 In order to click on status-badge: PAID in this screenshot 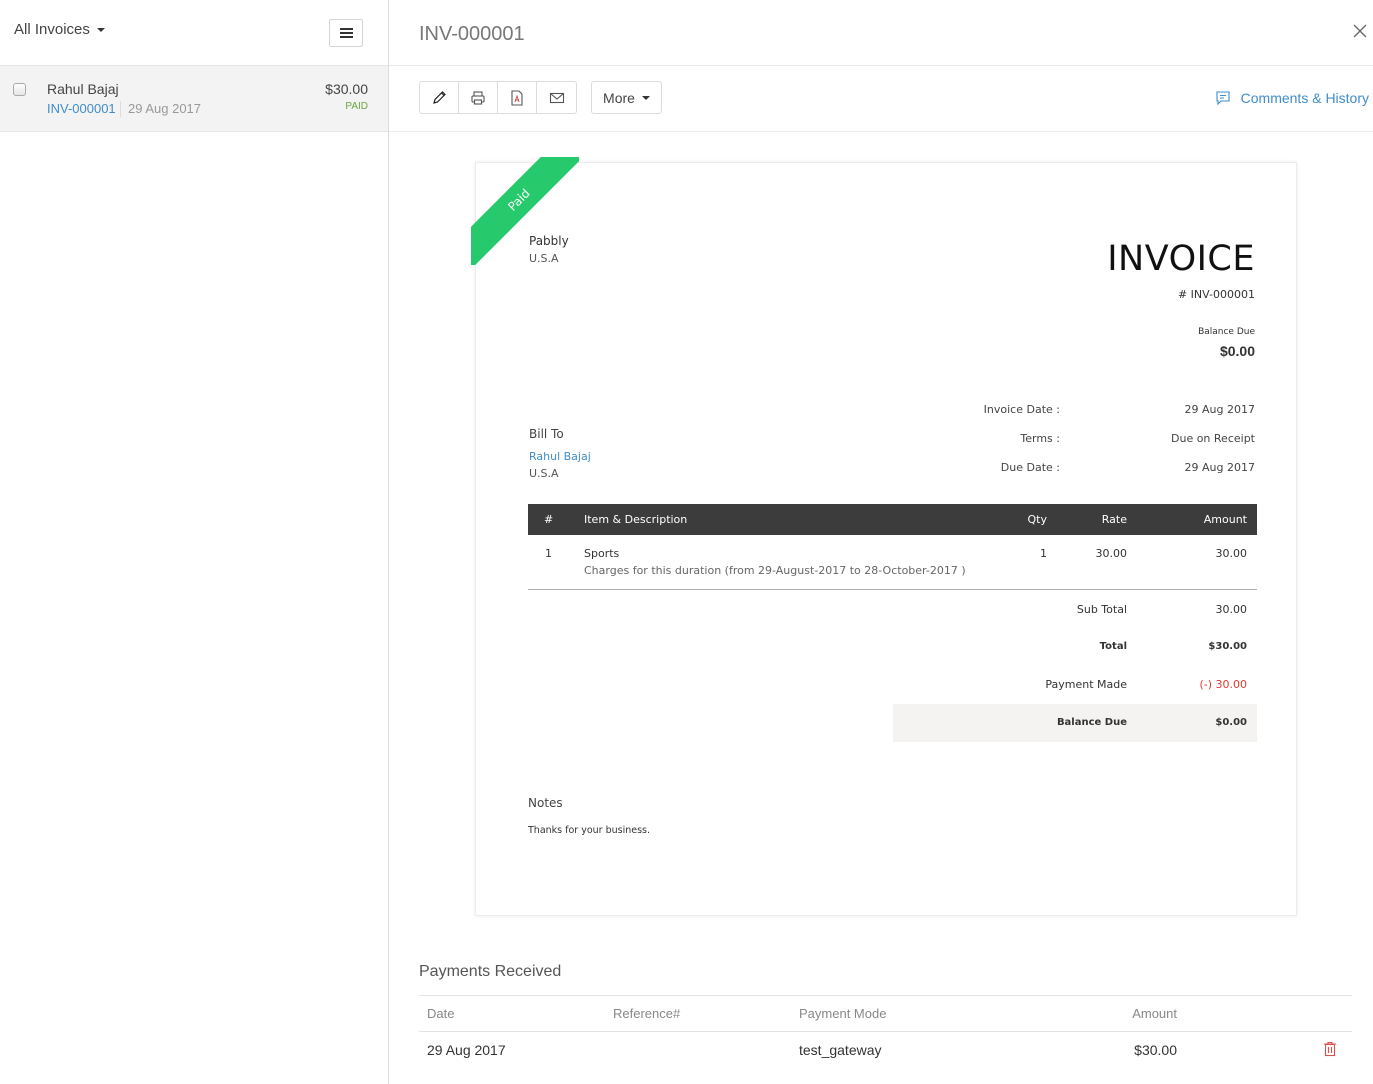, I will do `click(356, 106)`.